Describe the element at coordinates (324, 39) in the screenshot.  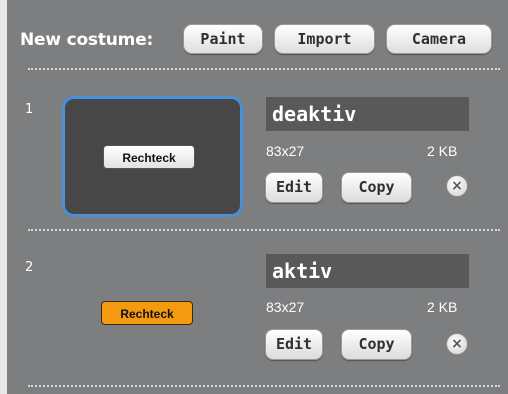
I see `import-button: Import` at that location.